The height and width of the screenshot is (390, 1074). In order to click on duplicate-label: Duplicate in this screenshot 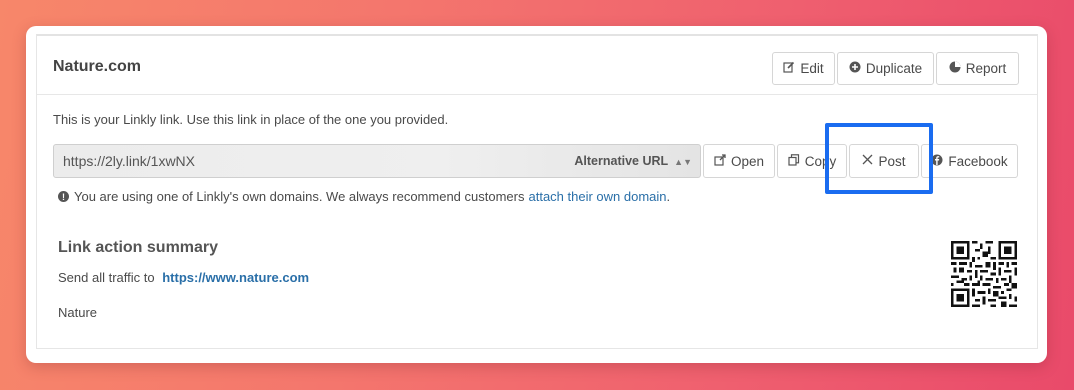, I will do `click(894, 68)`.